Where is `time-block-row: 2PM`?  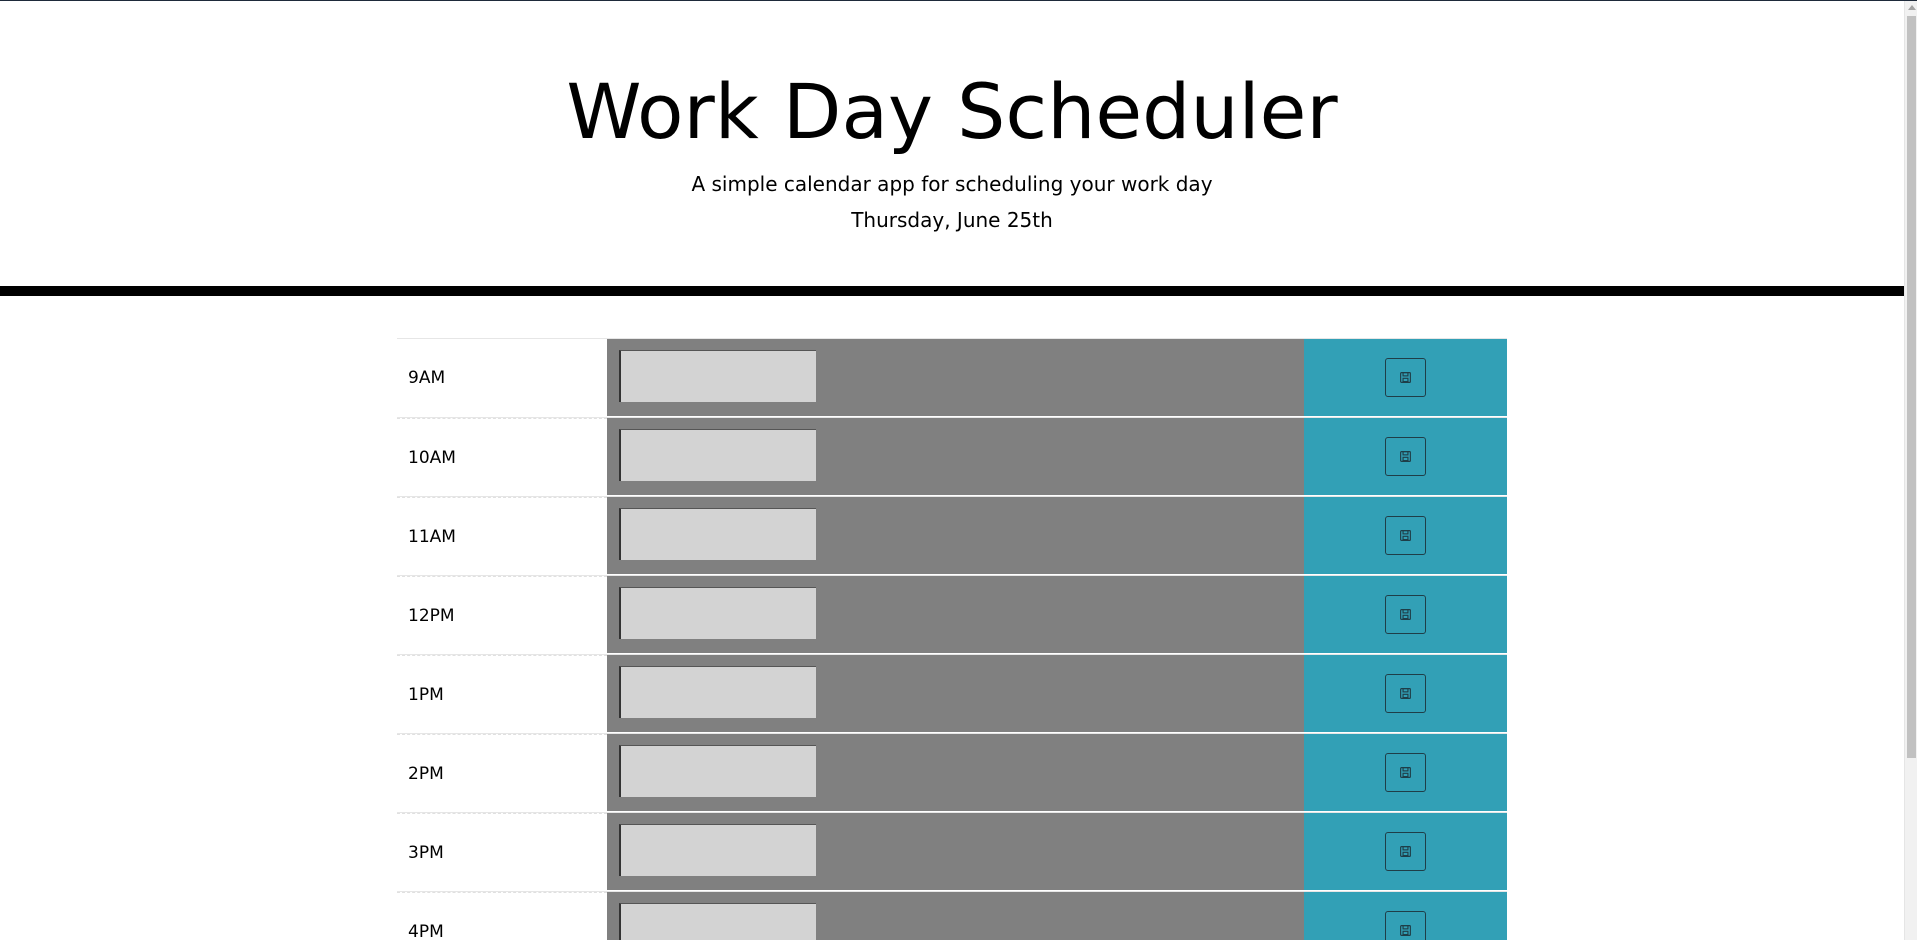
time-block-row: 2PM is located at coordinates (952, 772).